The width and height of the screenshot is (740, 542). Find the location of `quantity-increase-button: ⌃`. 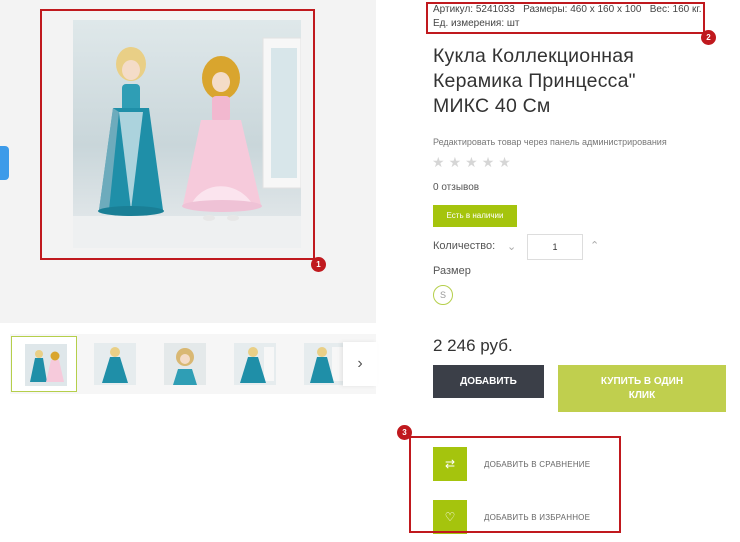

quantity-increase-button: ⌃ is located at coordinates (594, 245).